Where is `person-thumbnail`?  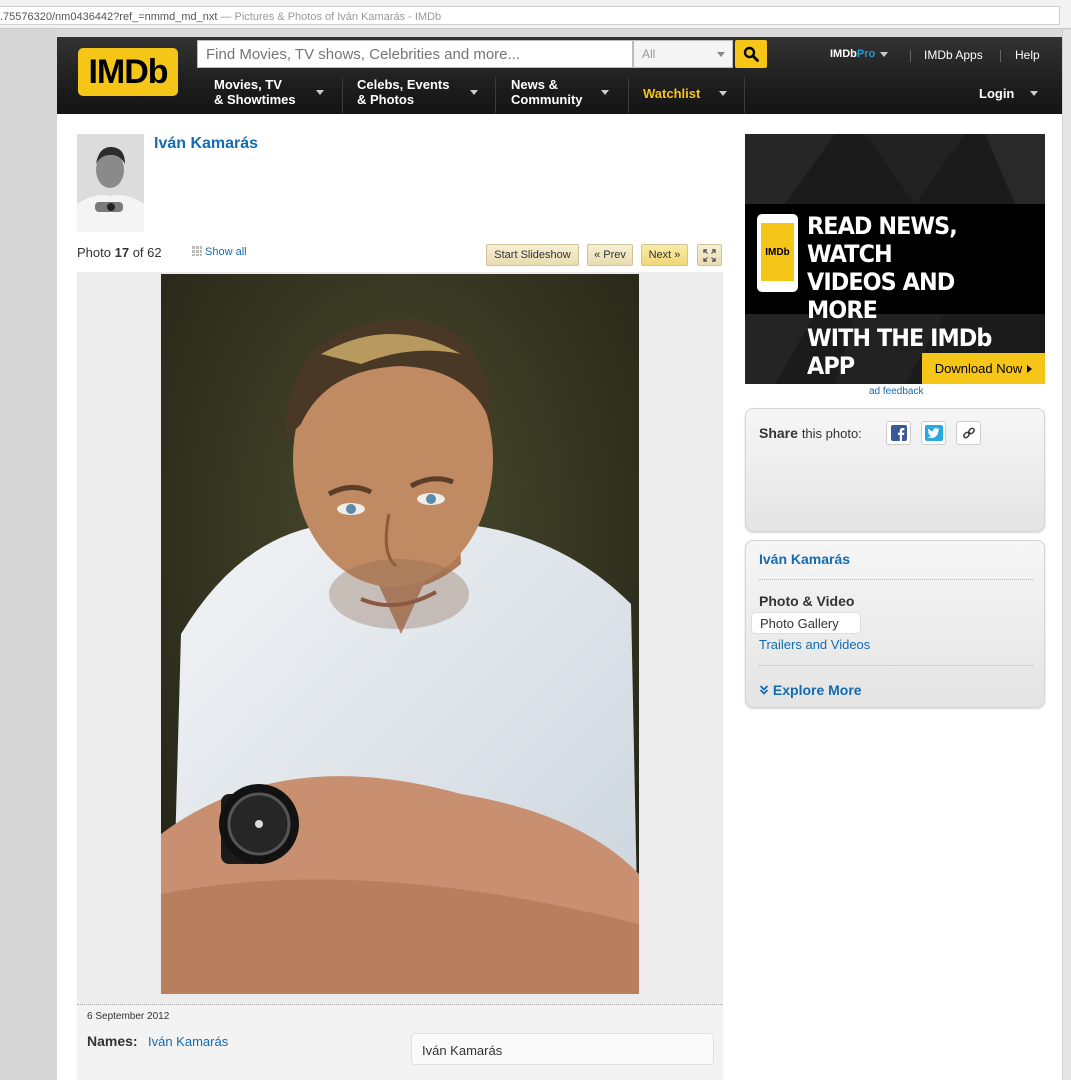
person-thumbnail is located at coordinates (110, 183).